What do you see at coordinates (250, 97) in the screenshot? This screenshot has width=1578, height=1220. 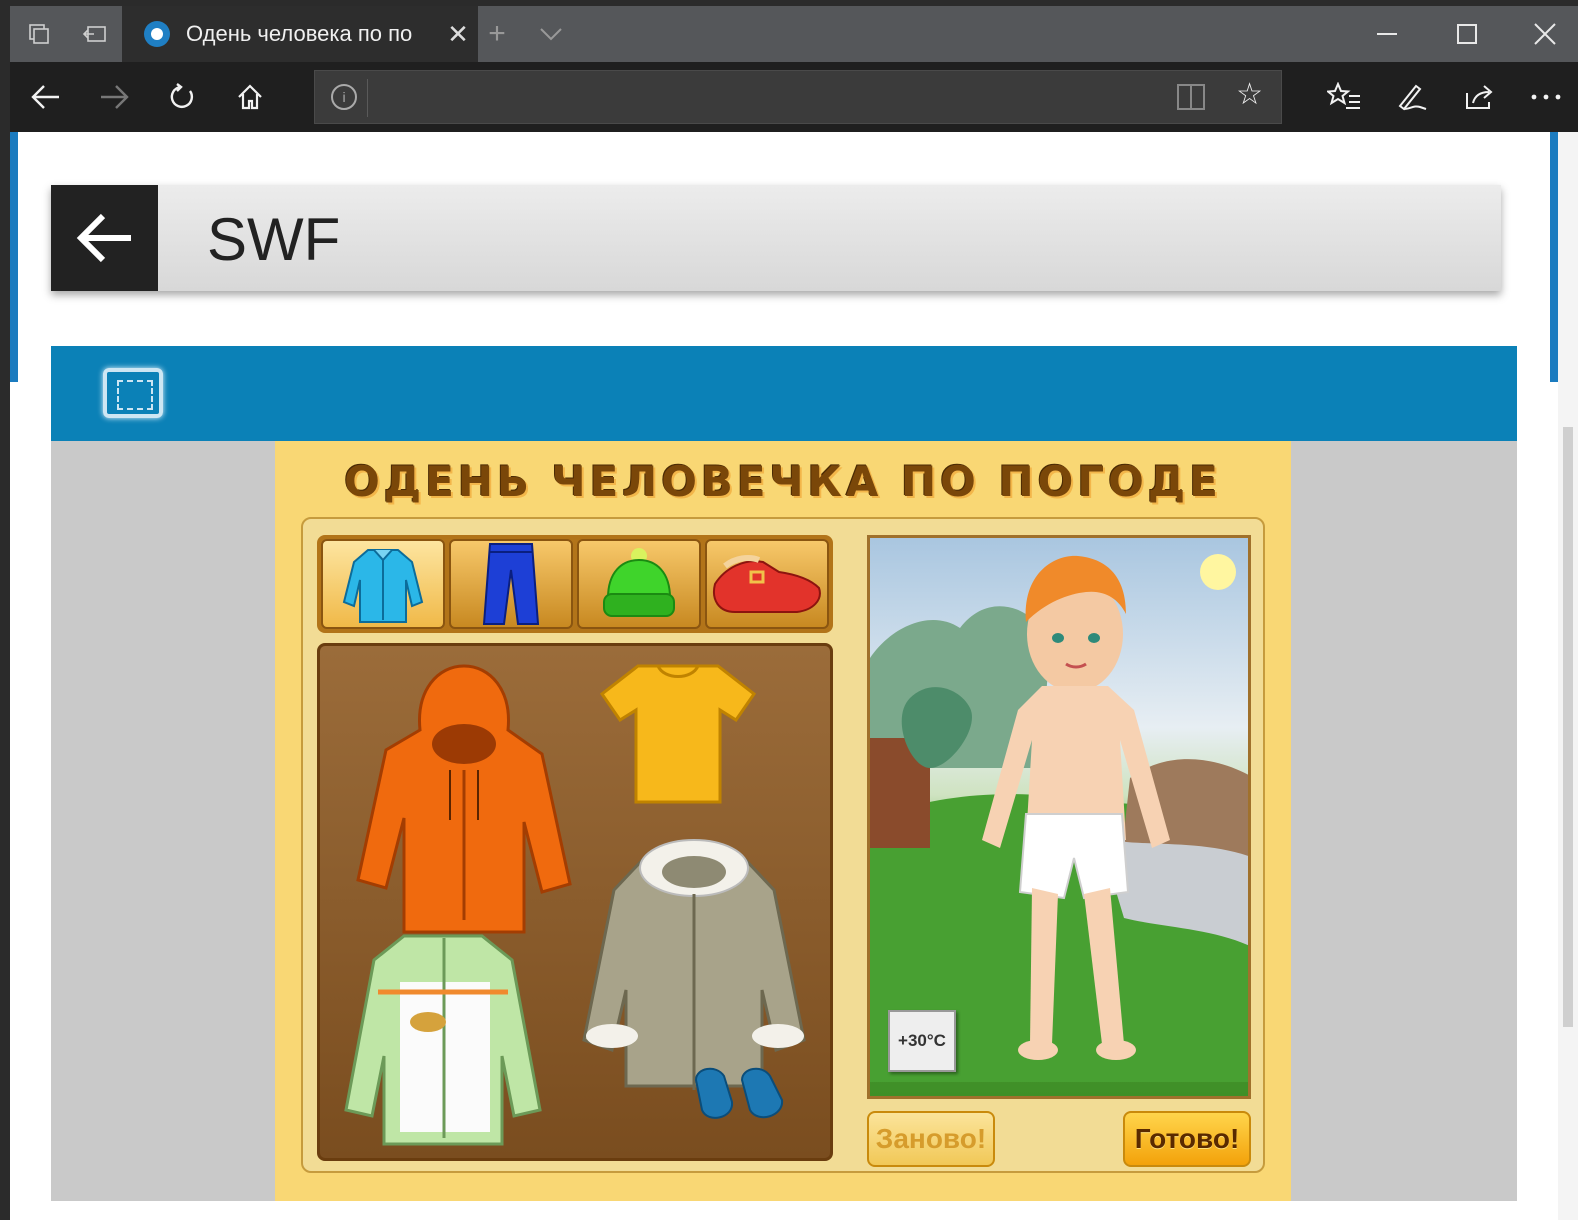 I see `home-icon` at bounding box center [250, 97].